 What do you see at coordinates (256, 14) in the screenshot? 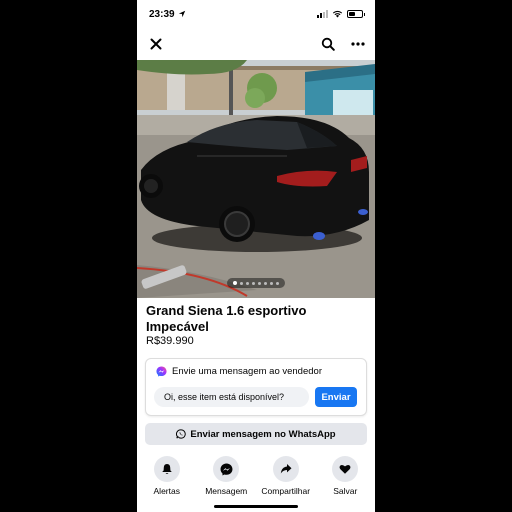
I see `status-bar: 23:39` at bounding box center [256, 14].